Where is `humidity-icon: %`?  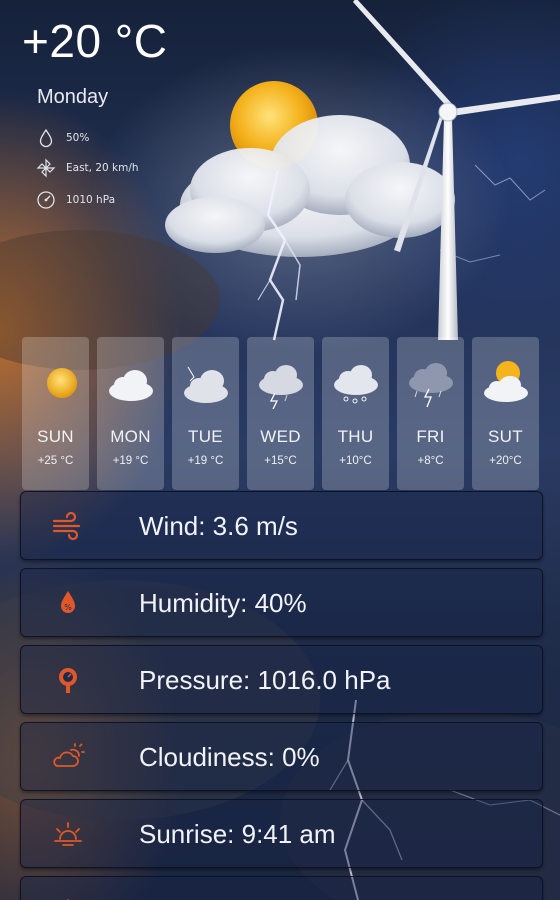
humidity-icon: % is located at coordinates (68, 602).